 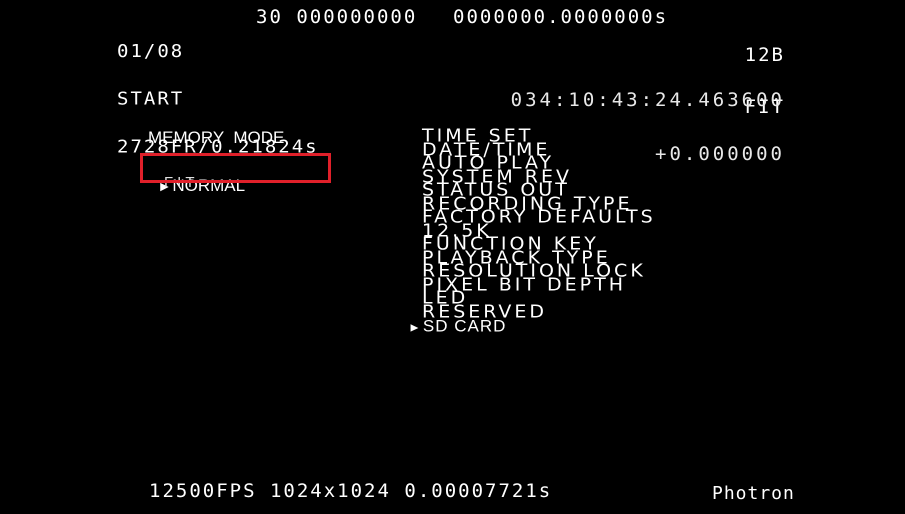 What do you see at coordinates (203, 491) in the screenshot?
I see `frame-rate: 12500FPS` at bounding box center [203, 491].